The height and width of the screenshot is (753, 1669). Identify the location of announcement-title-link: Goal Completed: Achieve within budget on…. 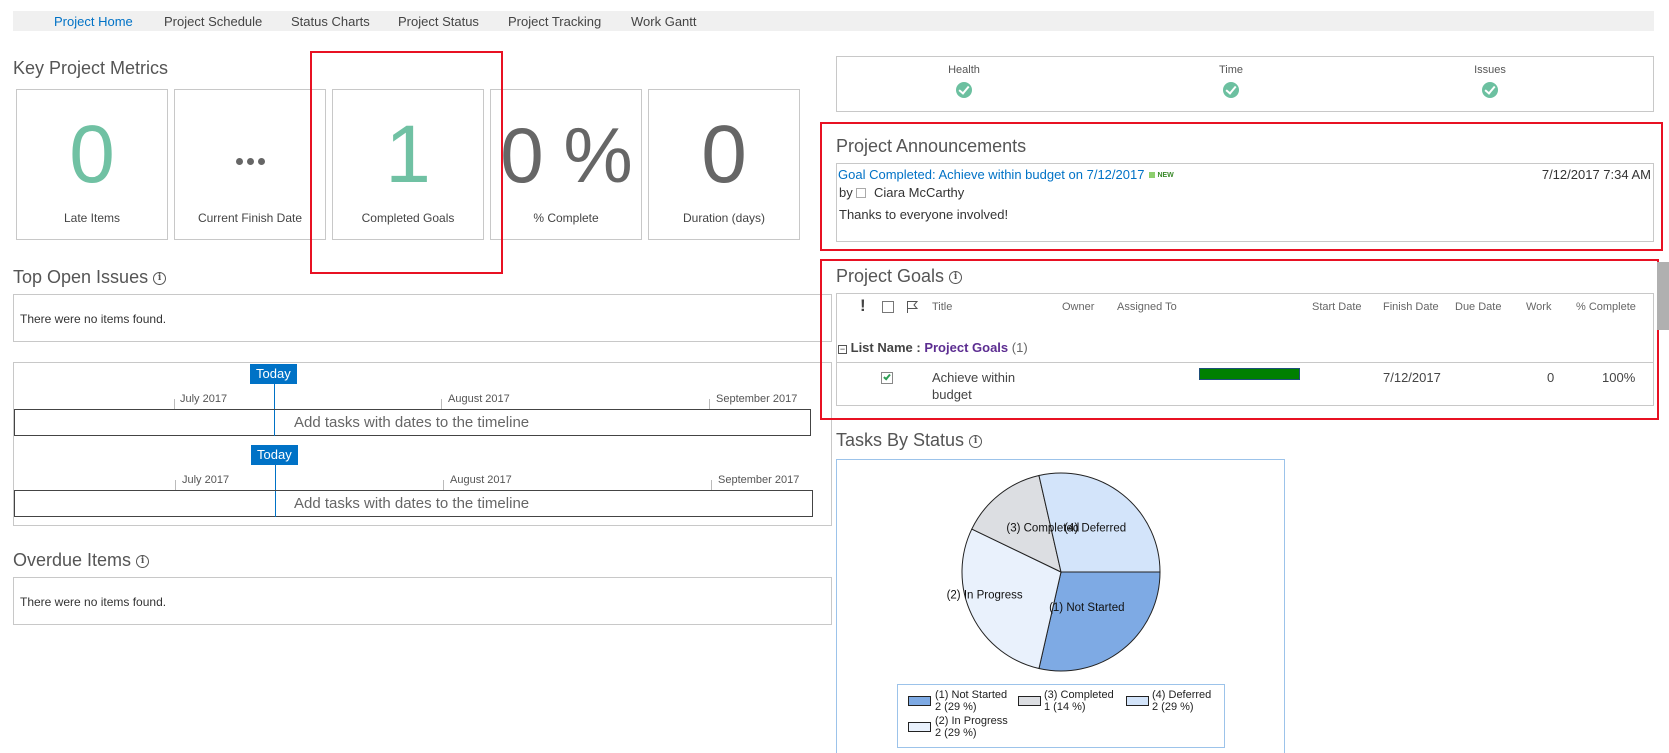
(991, 174).